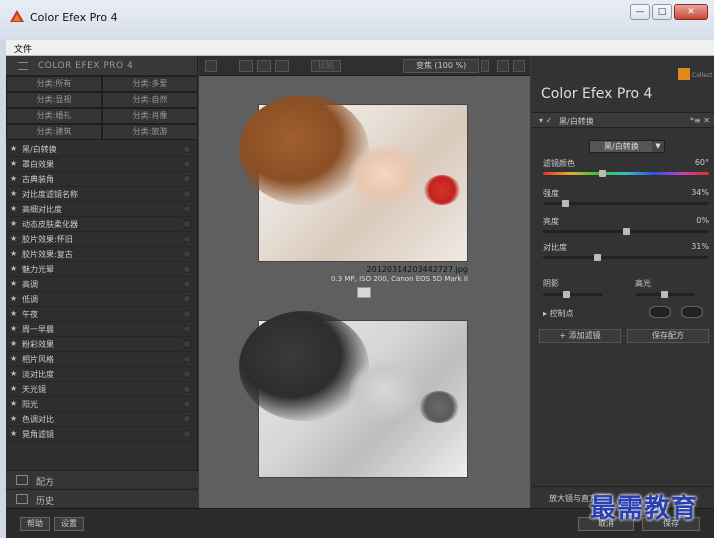 The width and height of the screenshot is (714, 538). Describe the element at coordinates (150, 84) in the screenshot. I see `category-favorites: 分类:多爱` at that location.